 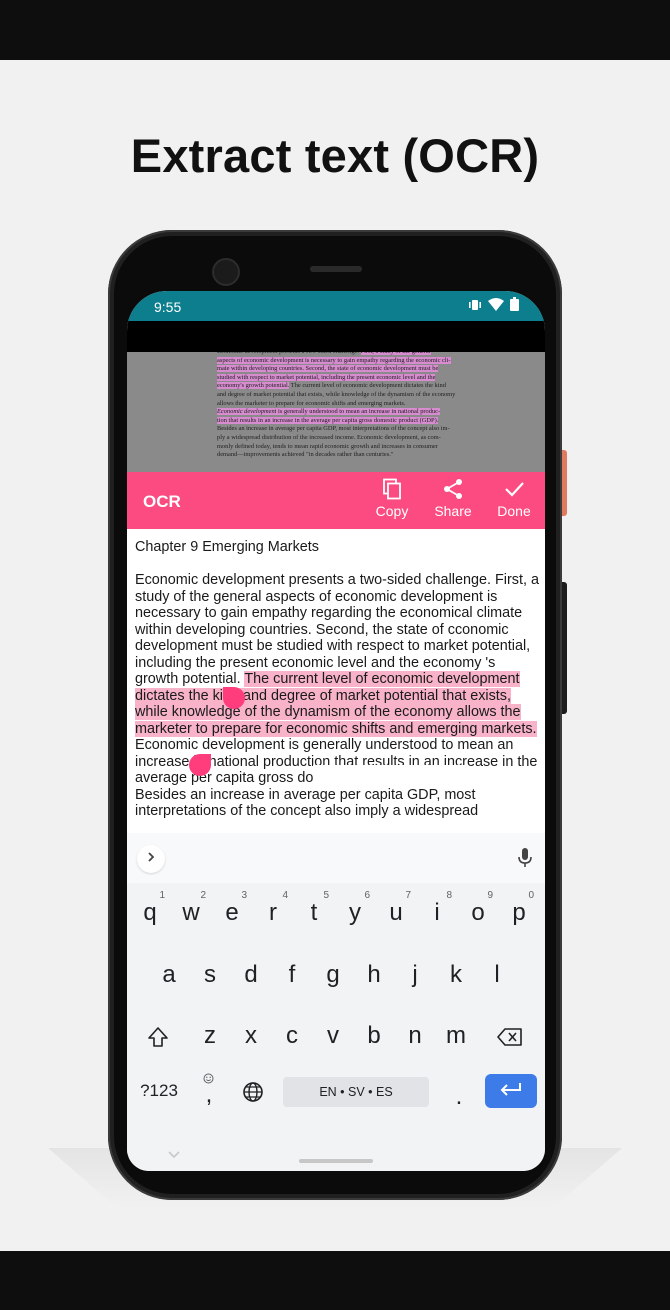 What do you see at coordinates (456, 1036) in the screenshot?
I see `key-m: m` at bounding box center [456, 1036].